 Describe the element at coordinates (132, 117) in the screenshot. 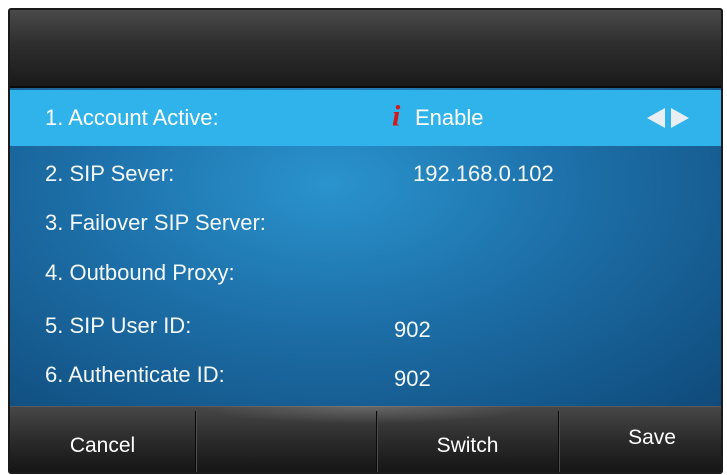

I see `setting-label: 1. Account Active:` at that location.